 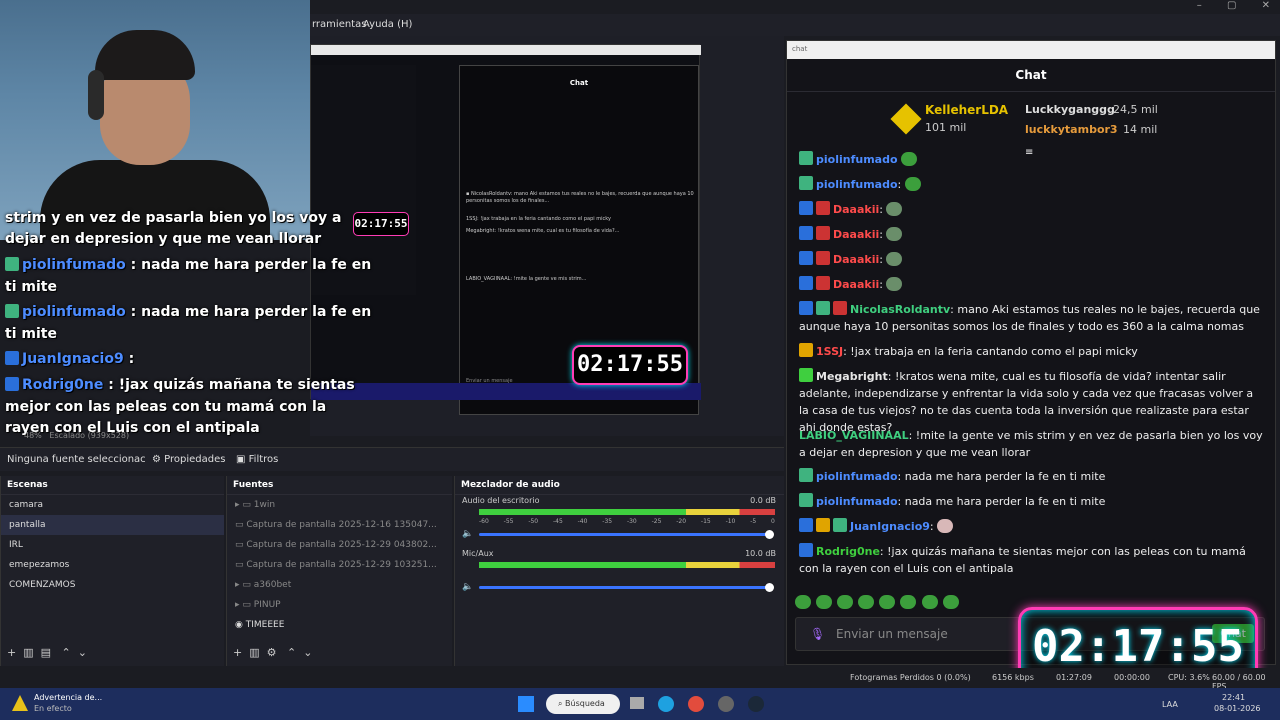 I want to click on chat-message: JuanIgnacio9:, so click(x=1031, y=526).